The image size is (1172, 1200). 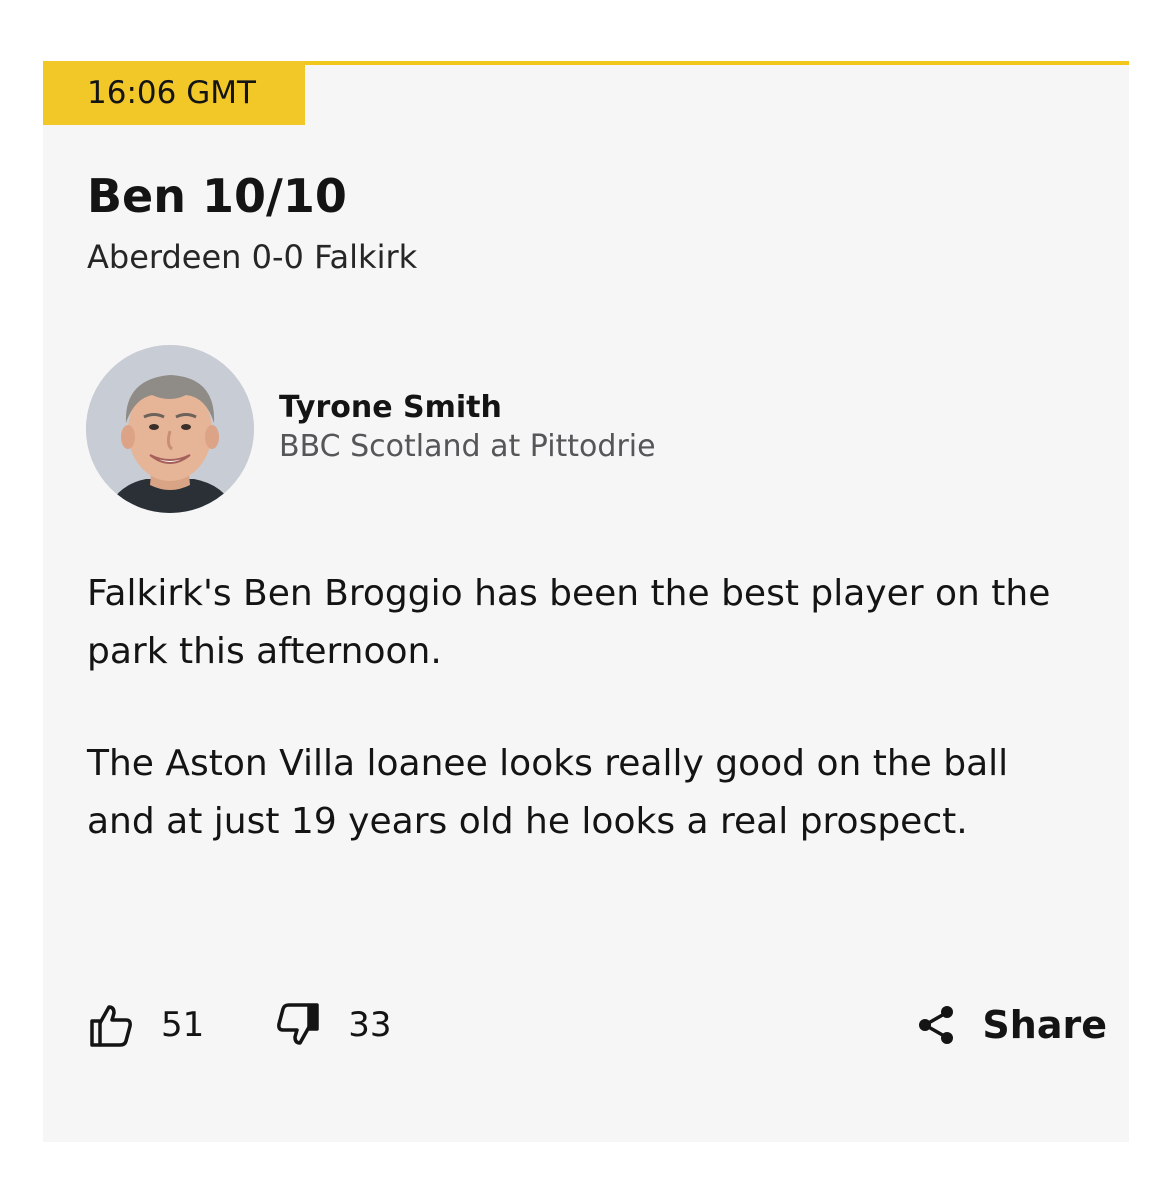 I want to click on author-name: Tyrone Smith, so click(x=390, y=407).